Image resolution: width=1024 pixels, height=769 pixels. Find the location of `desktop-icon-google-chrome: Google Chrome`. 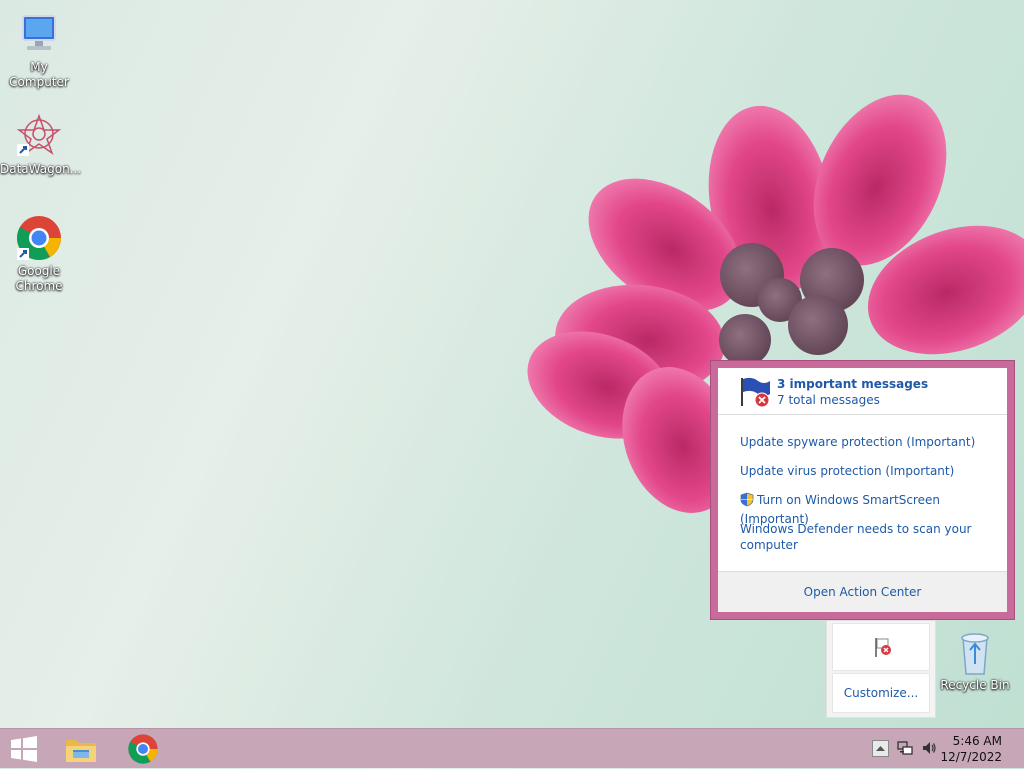

desktop-icon-google-chrome: Google Chrome is located at coordinates (39, 254).